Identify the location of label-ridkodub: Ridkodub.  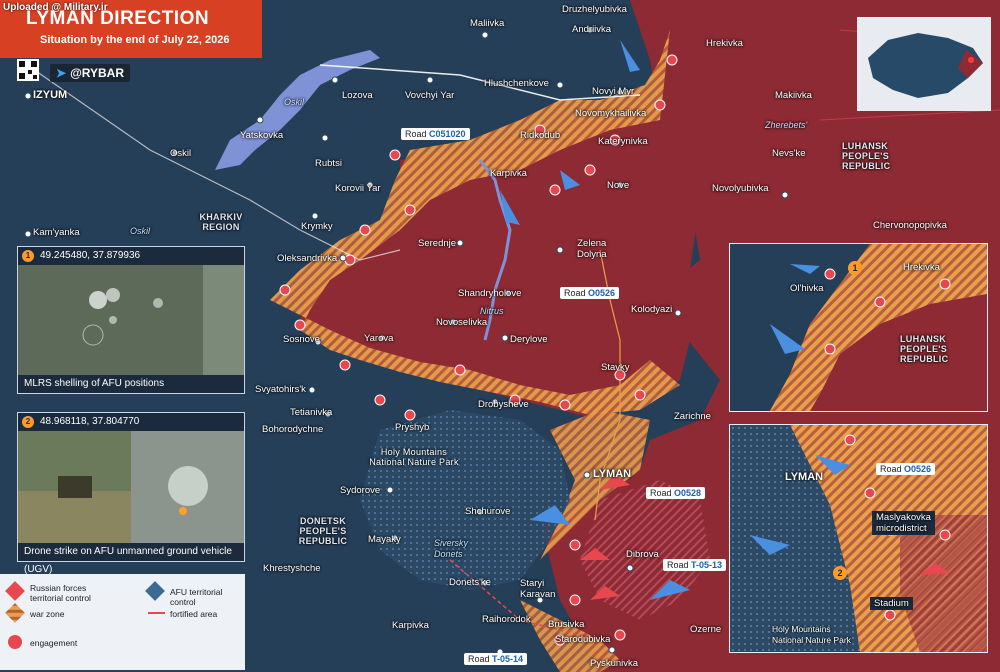
(540, 135).